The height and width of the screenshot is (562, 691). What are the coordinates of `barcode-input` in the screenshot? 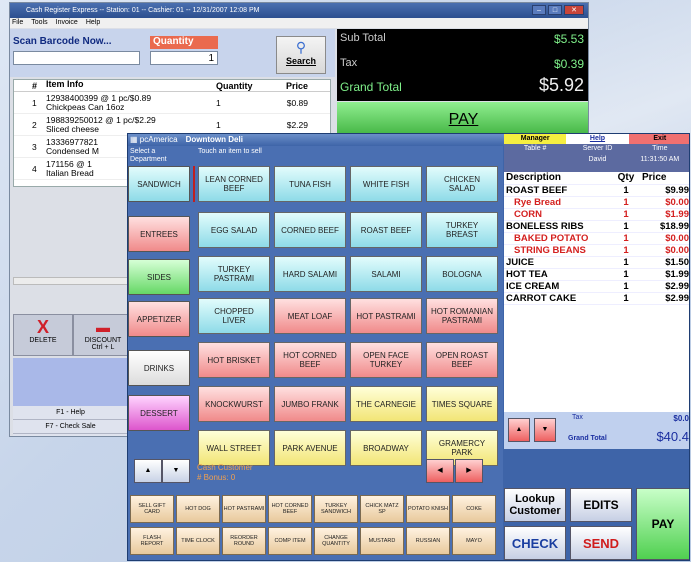 It's located at (76, 58).